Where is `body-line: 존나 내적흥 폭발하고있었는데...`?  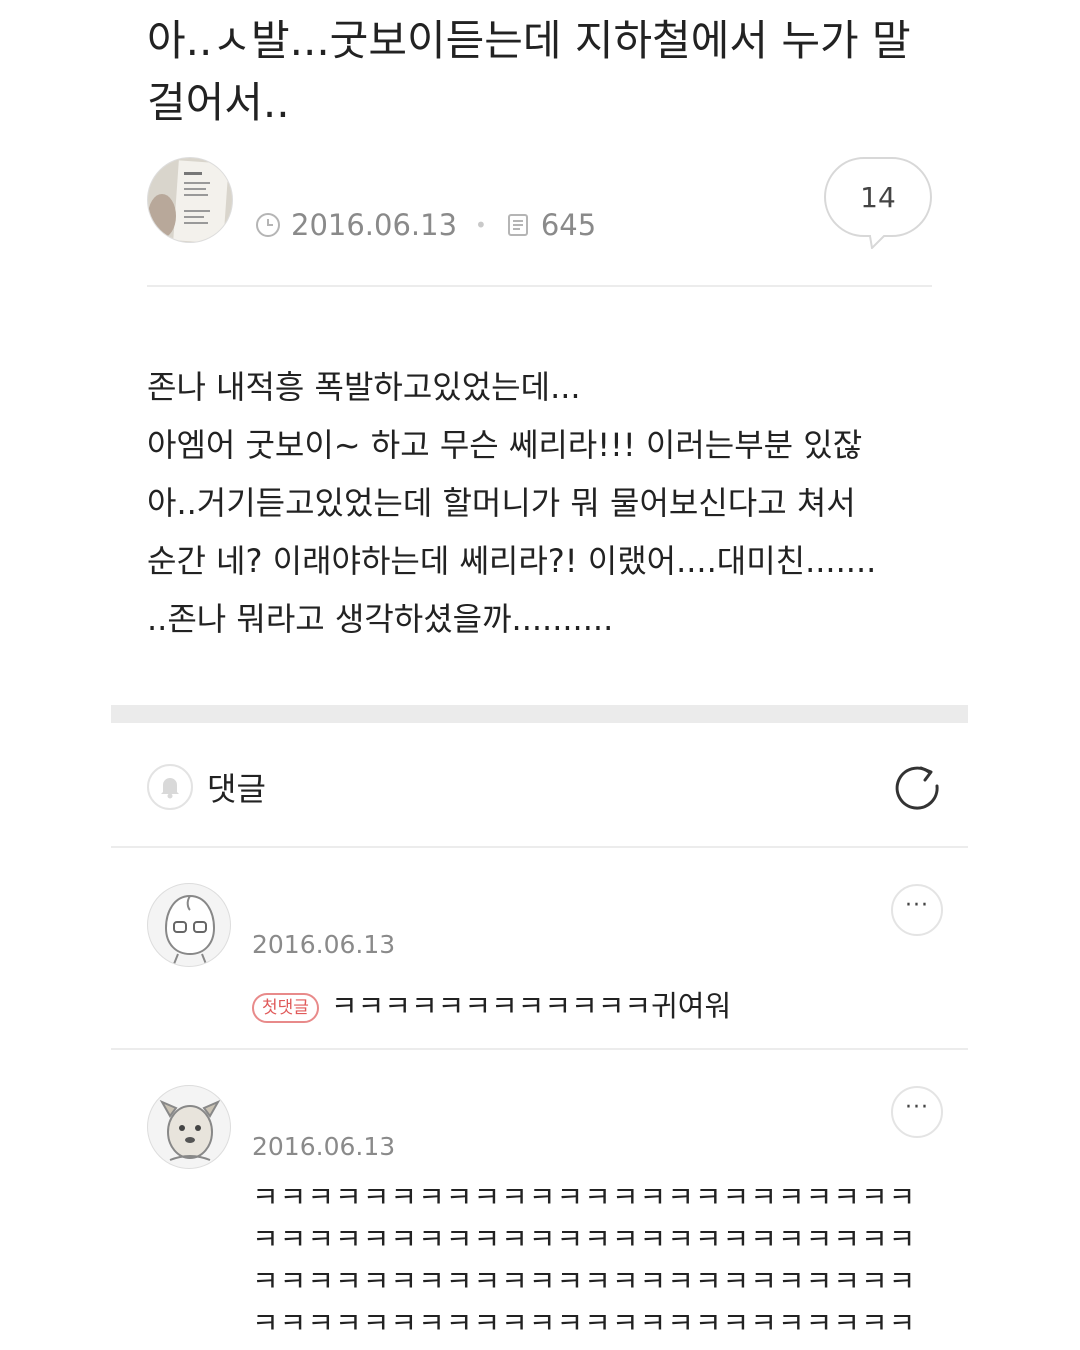 body-line: 존나 내적흥 폭발하고있었는데... is located at coordinates (364, 387).